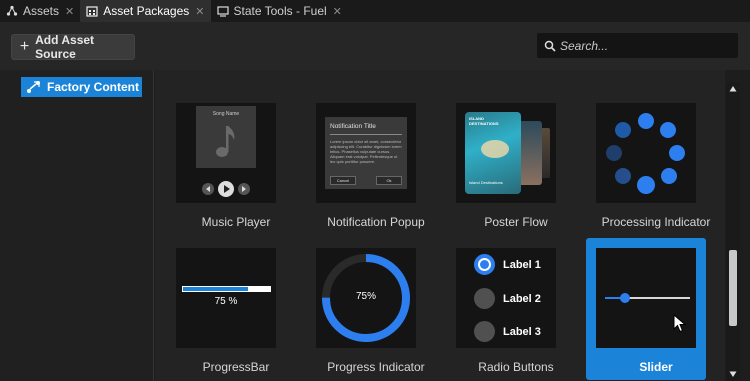 Image resolution: width=750 pixels, height=381 pixels. I want to click on tab-state-tools-label: State Tools - Fuel, so click(280, 11).